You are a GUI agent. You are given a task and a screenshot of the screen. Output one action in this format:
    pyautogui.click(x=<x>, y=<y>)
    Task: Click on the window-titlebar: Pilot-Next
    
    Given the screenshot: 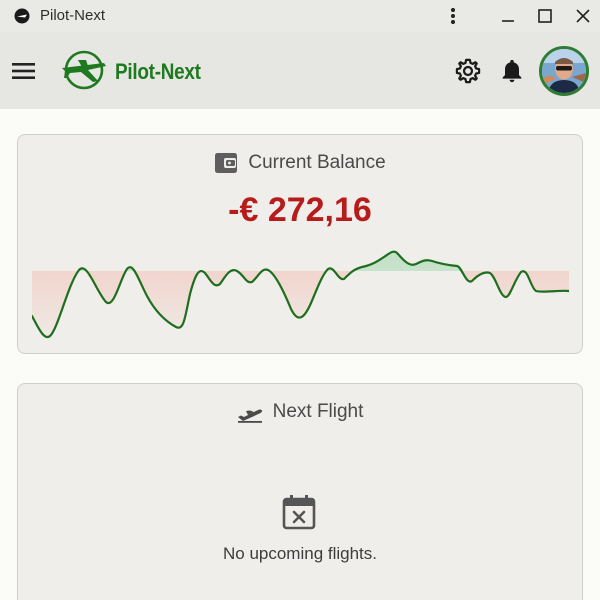 What is the action you would take?
    pyautogui.click(x=300, y=16)
    